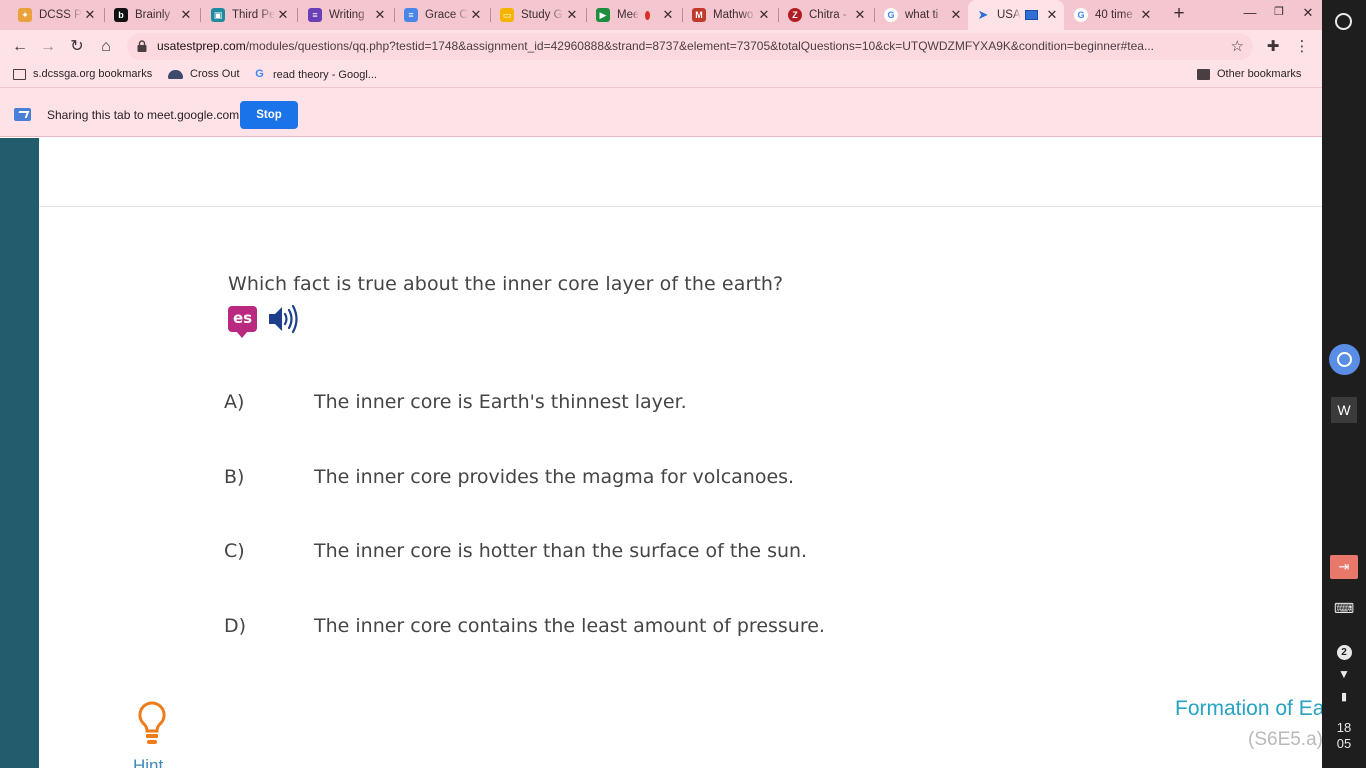 The image size is (1366, 768). What do you see at coordinates (143, 115) in the screenshot?
I see `sharing-message: Sharing this tab to meet.google.com` at bounding box center [143, 115].